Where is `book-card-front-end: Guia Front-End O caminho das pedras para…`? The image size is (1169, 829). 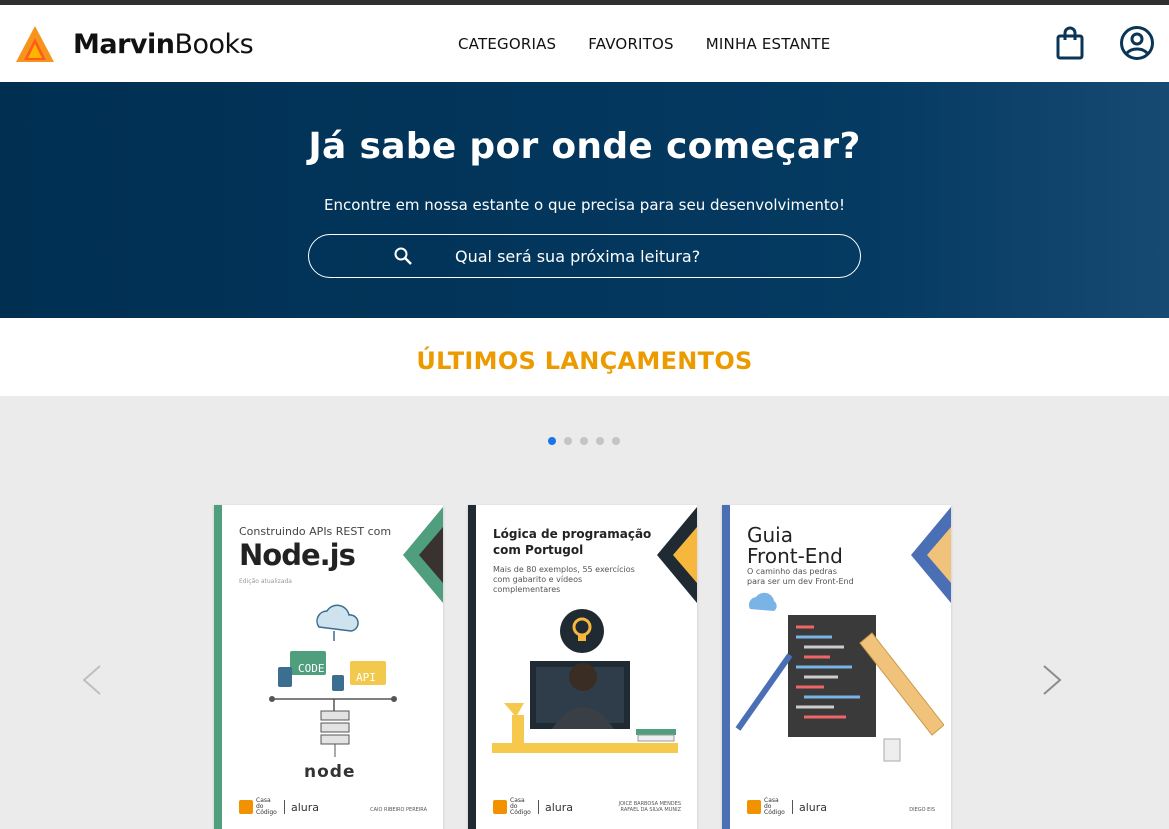
book-card-front-end: Guia Front-End O caminho das pedras para… is located at coordinates (836, 667).